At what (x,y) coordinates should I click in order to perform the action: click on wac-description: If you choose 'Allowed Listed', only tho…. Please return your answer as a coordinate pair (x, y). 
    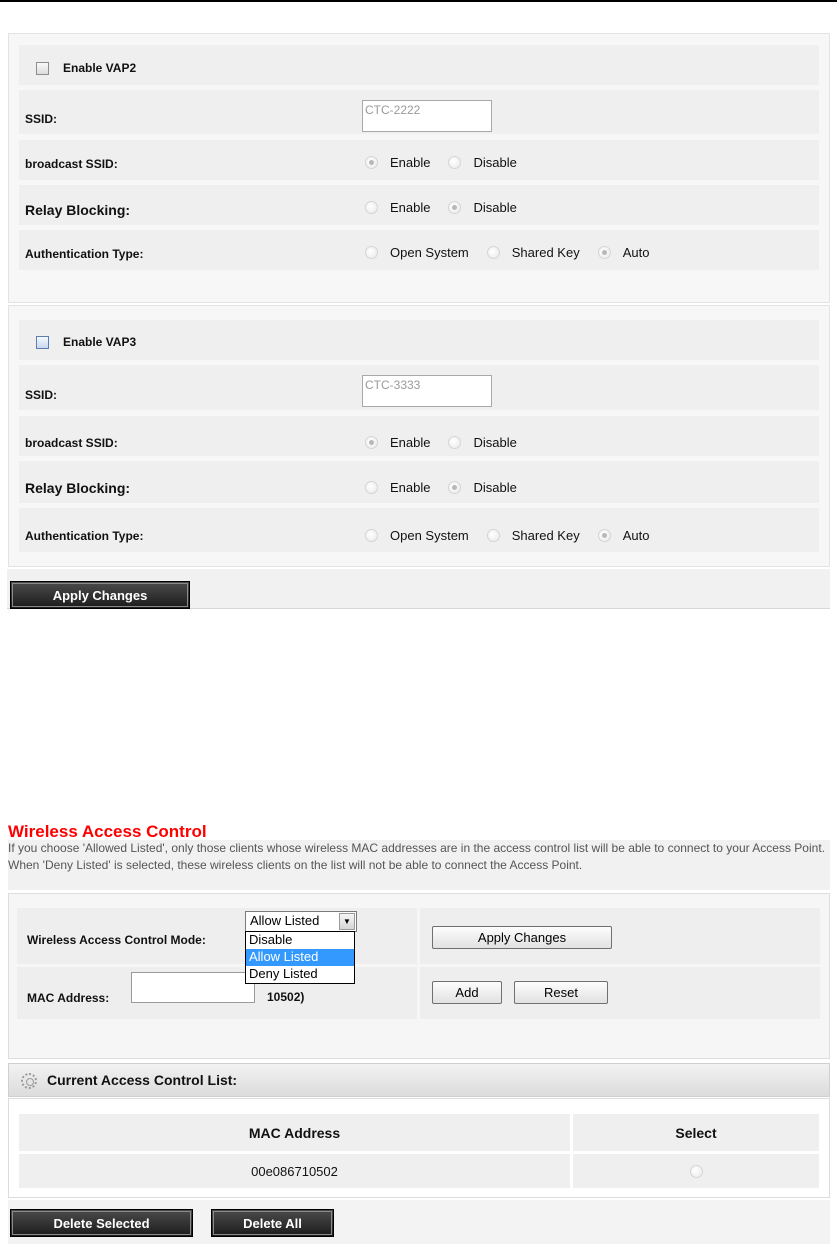
    Looking at the image, I should click on (416, 856).